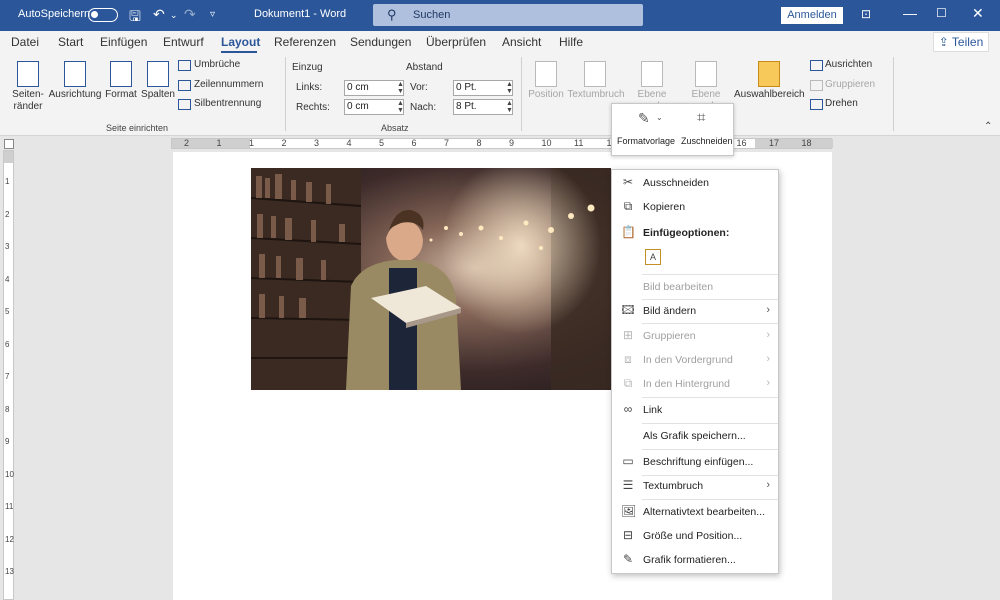 This screenshot has height=600, width=1000. What do you see at coordinates (240, 42) in the screenshot?
I see `tab-layout: Layout` at bounding box center [240, 42].